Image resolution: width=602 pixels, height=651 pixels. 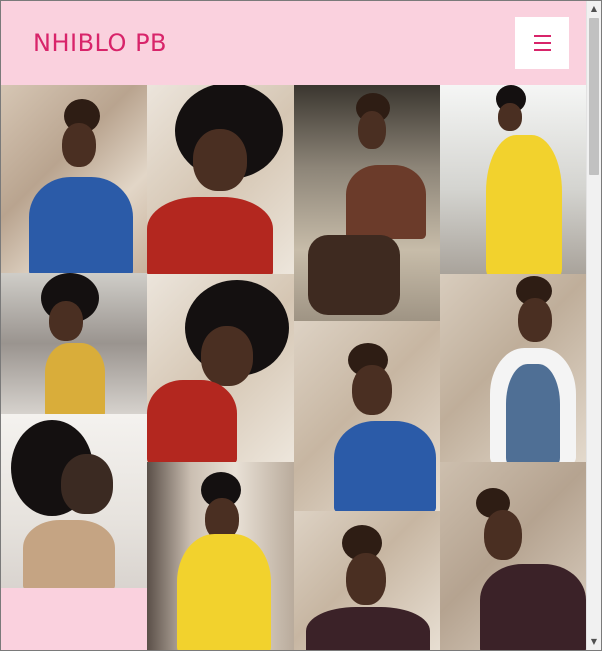 I want to click on vertical-scrollbar: ▲ ▼, so click(x=593, y=325).